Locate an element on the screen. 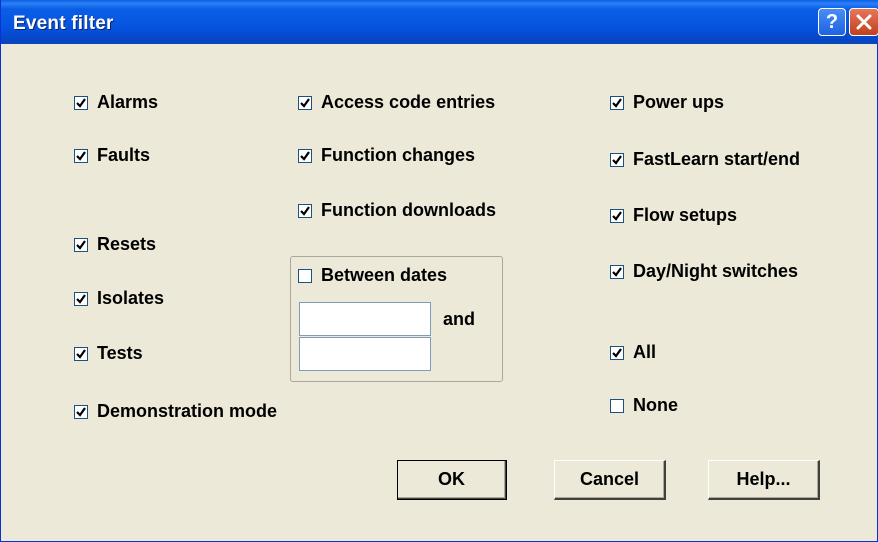 Image resolution: width=878 pixels, height=542 pixels. checkbox-function-changes: Function changes is located at coordinates (386, 155).